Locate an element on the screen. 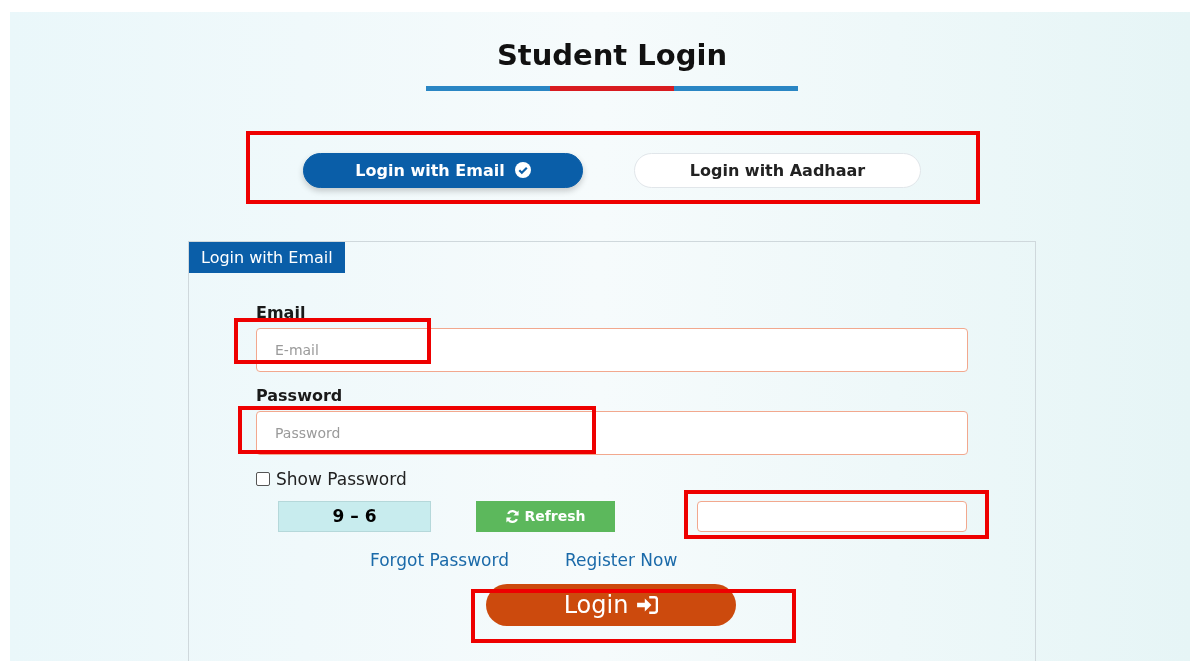 This screenshot has width=1190, height=661. refresh-icon is located at coordinates (513, 516).